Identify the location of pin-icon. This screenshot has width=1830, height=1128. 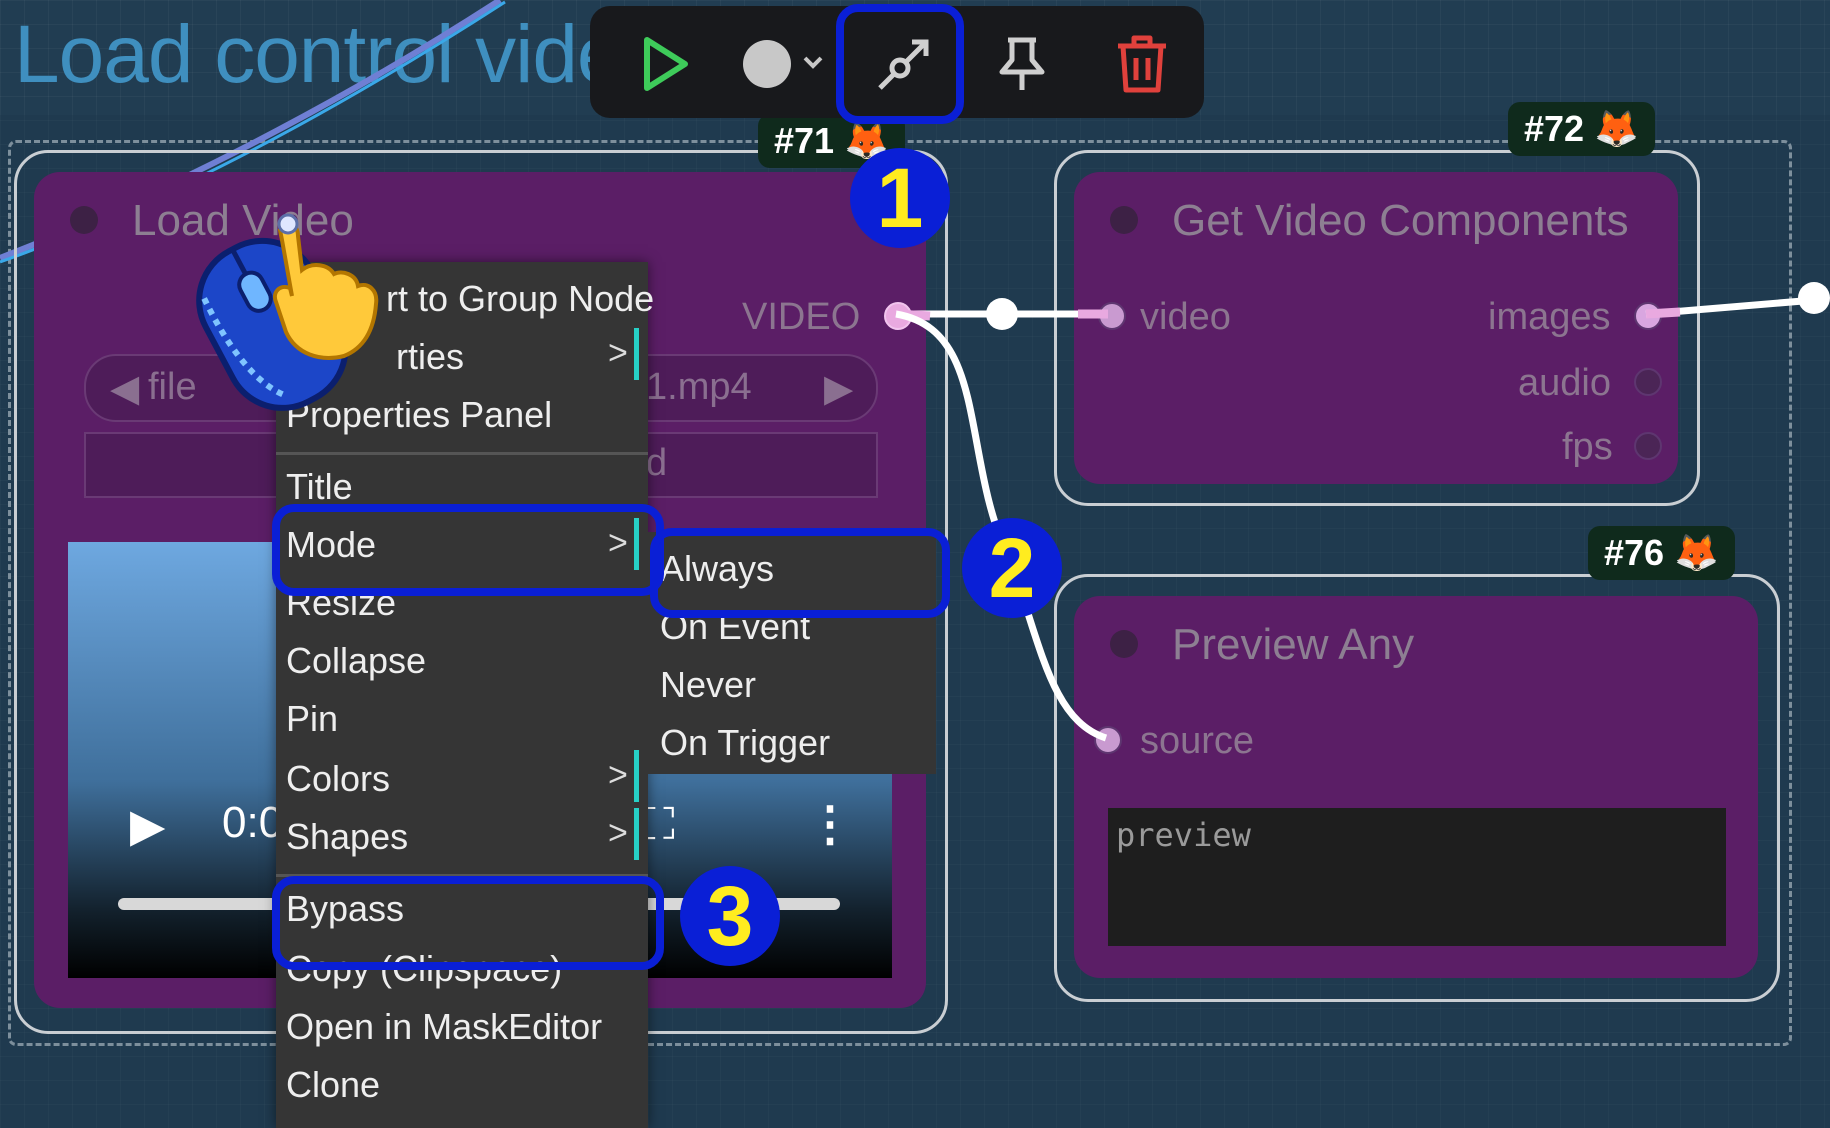
(1022, 63).